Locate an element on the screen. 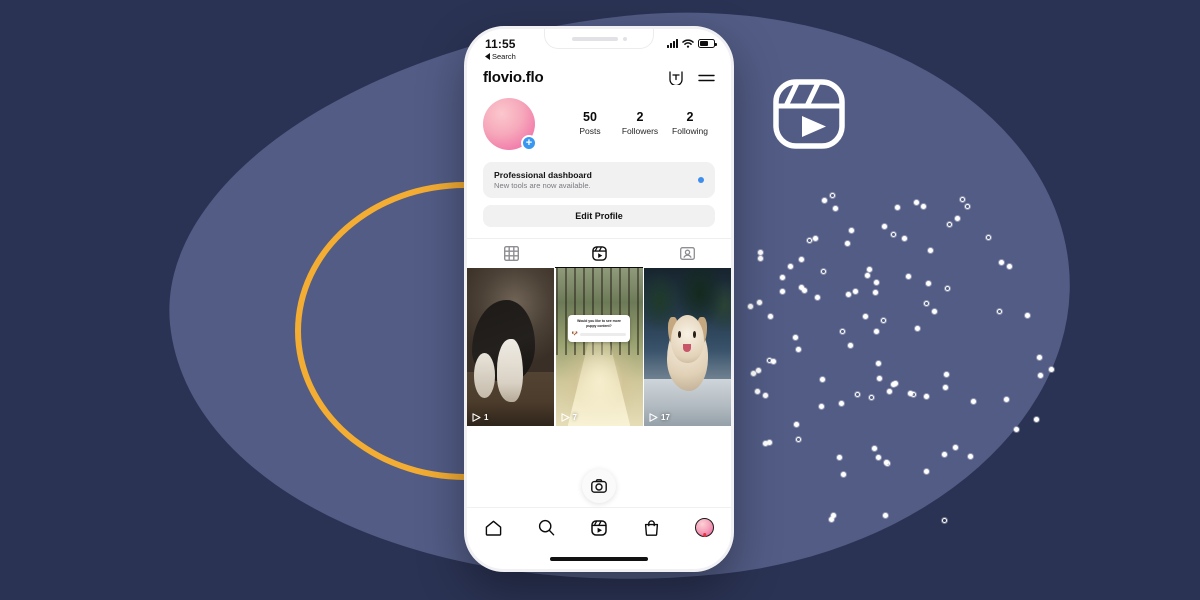 The width and height of the screenshot is (1200, 600). stat-followers-label: Followers is located at coordinates (640, 130).